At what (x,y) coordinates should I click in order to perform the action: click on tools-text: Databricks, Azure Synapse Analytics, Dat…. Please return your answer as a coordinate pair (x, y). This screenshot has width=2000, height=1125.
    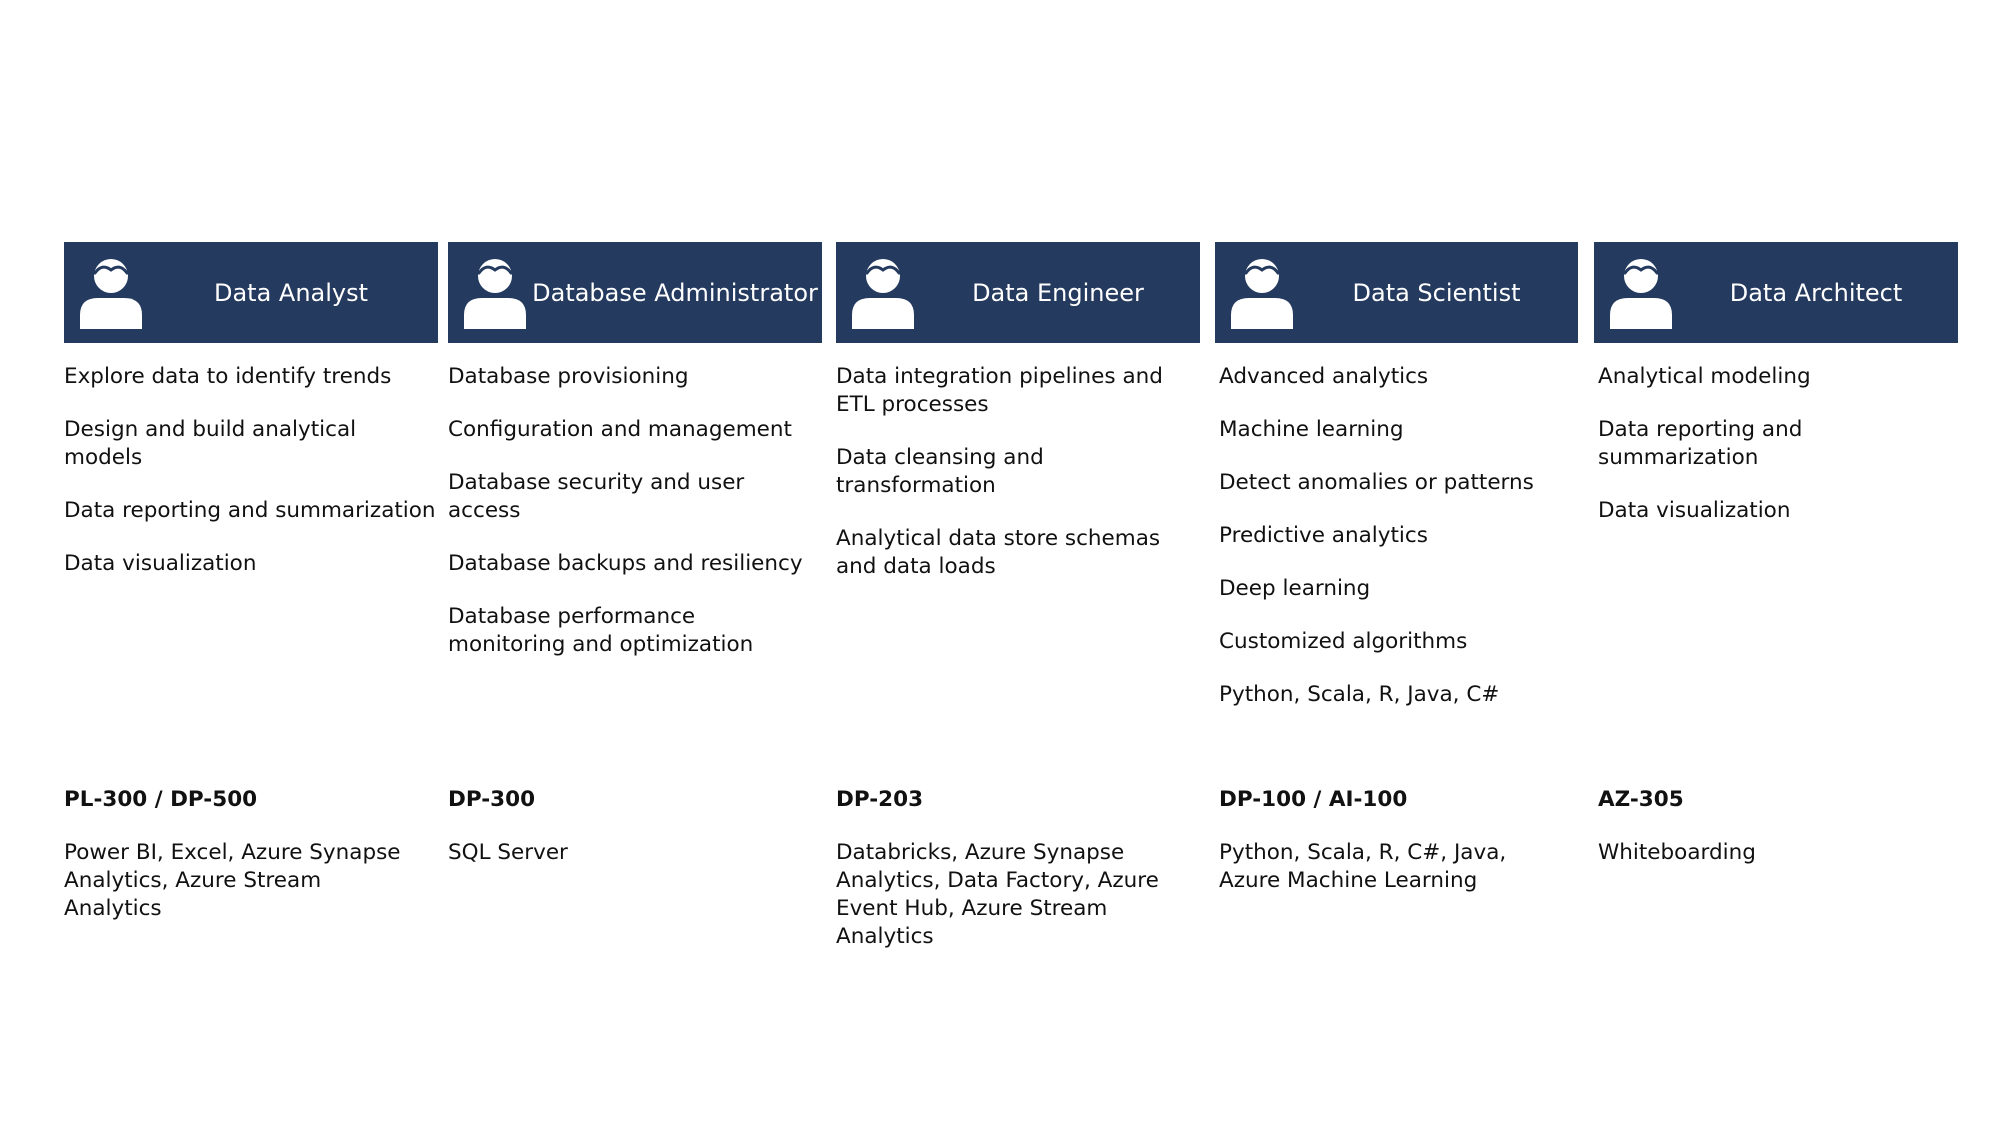
    Looking at the image, I should click on (997, 894).